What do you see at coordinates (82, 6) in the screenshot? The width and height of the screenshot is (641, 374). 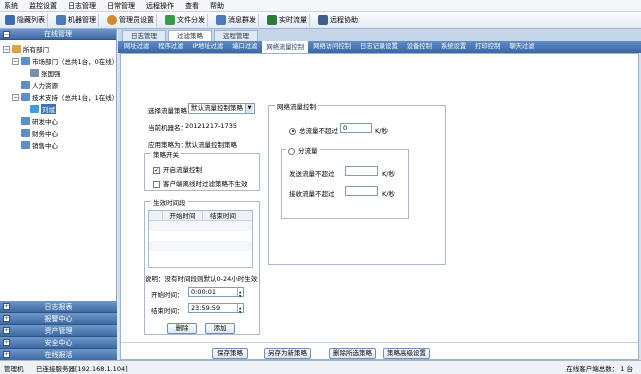 I see `menu-log-management: 日志管理` at bounding box center [82, 6].